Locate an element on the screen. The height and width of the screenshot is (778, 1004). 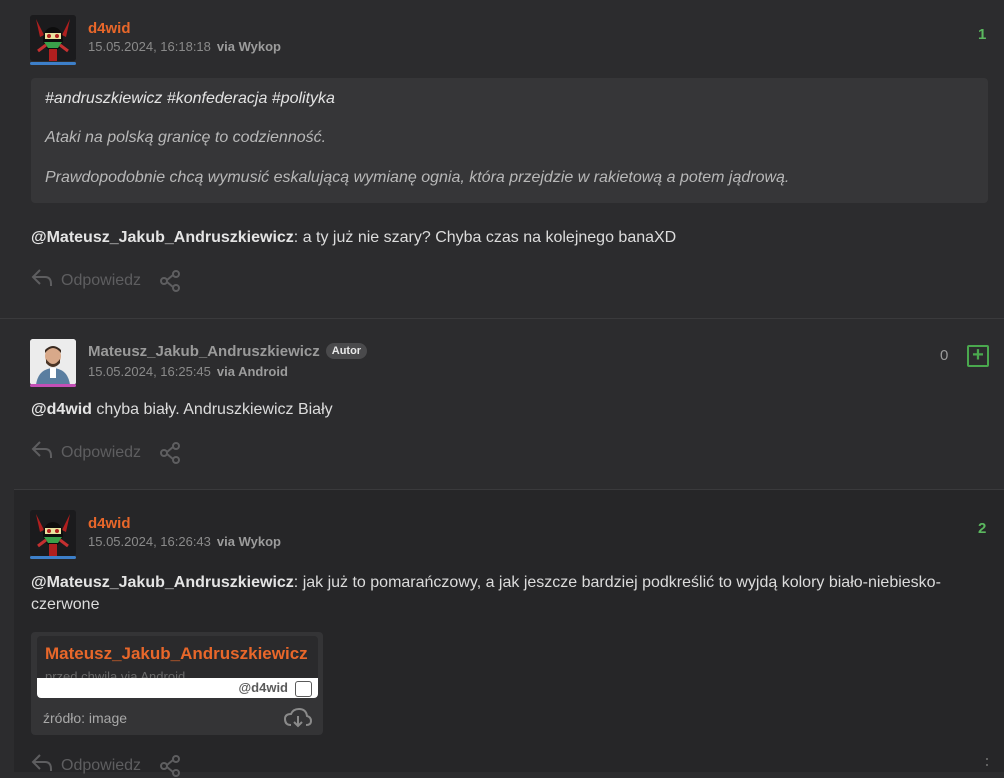
username: Mateusz_Jakub_Andruszkiewicz is located at coordinates (204, 351).